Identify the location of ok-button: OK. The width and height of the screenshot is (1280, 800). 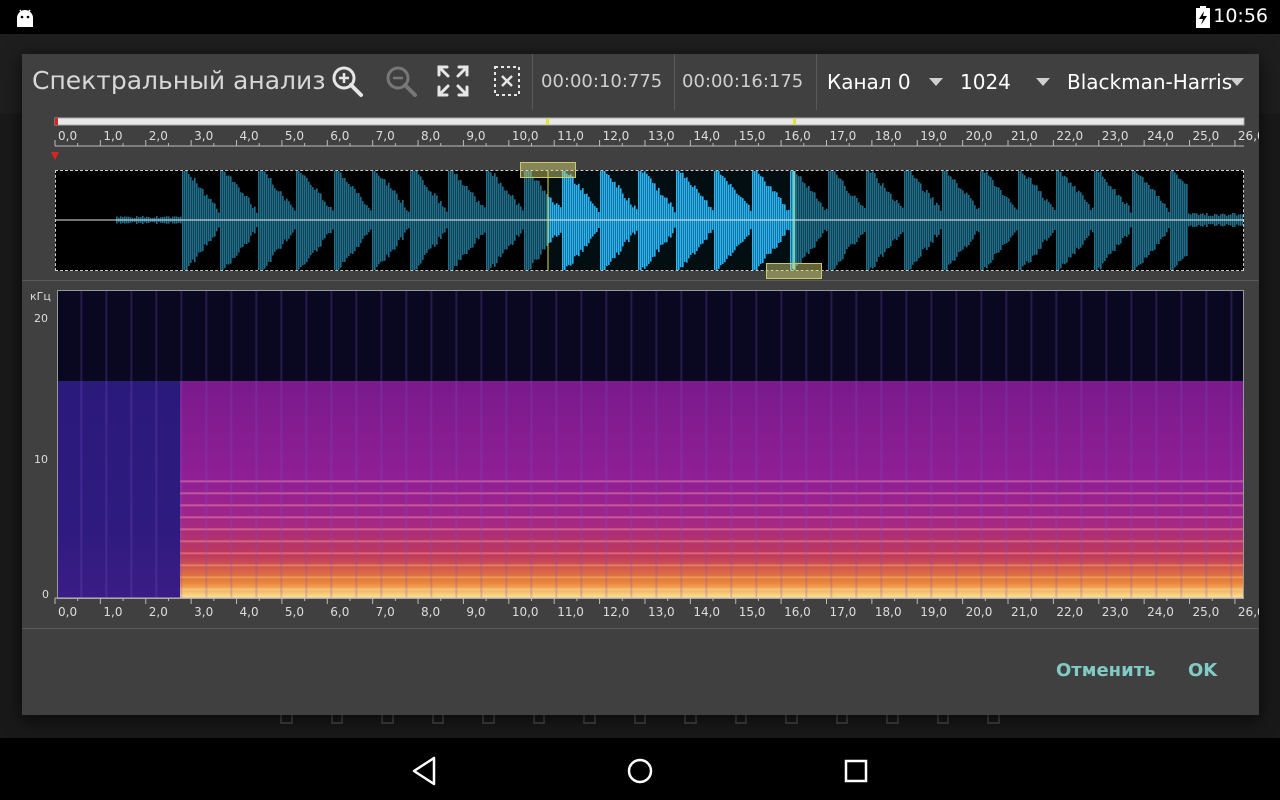
(1202, 670).